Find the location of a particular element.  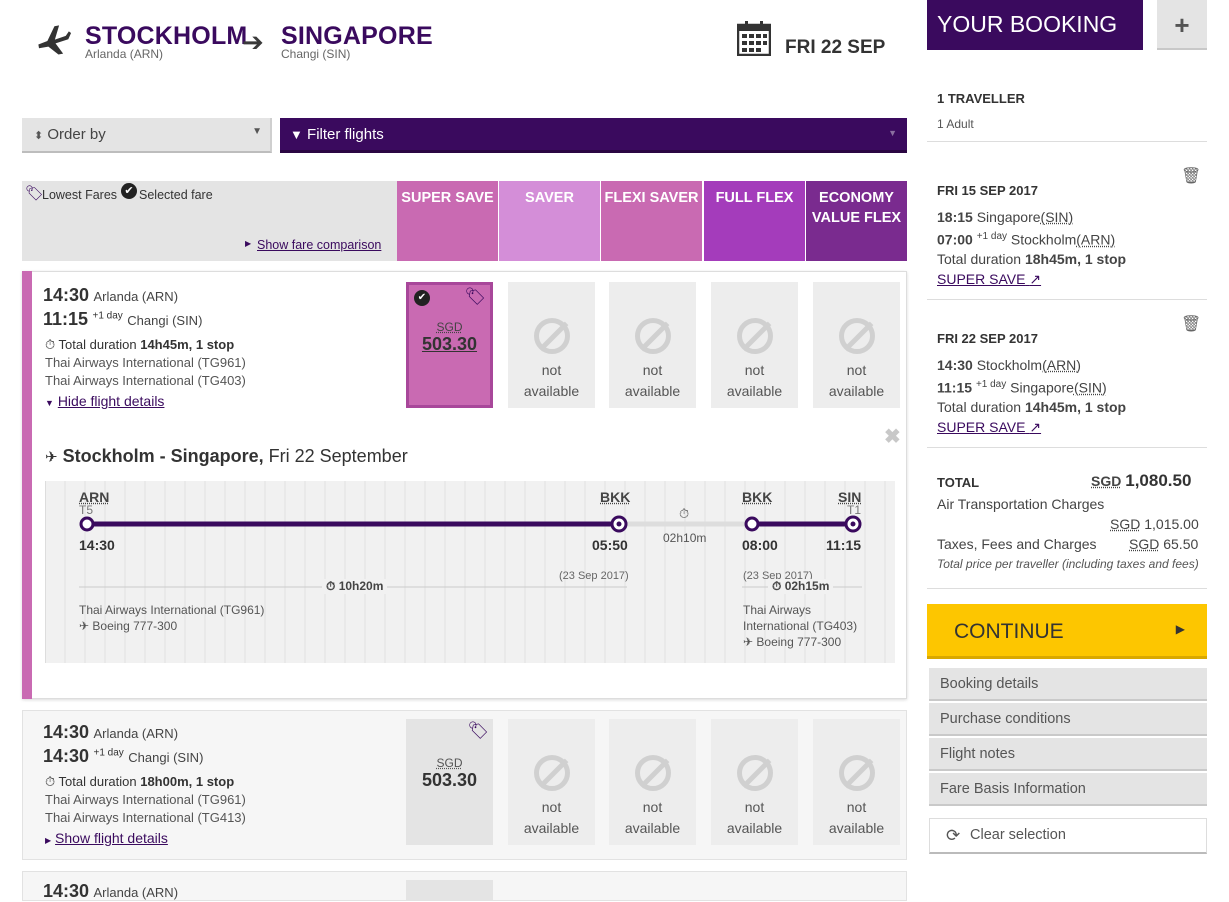

side-link-1: Purchase conditions is located at coordinates (1068, 719).